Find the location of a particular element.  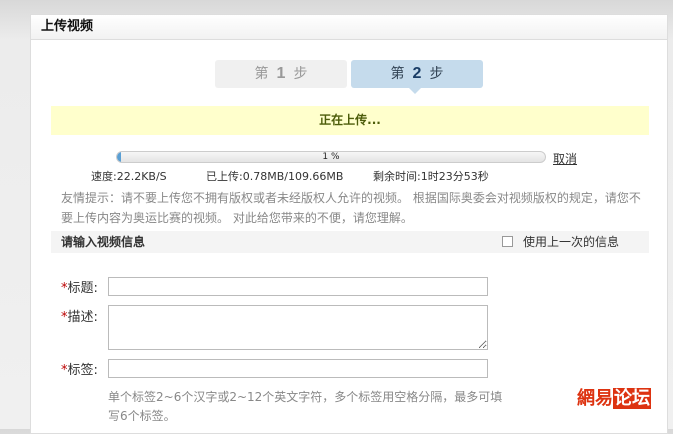

step-number: 1 is located at coordinates (281, 73).